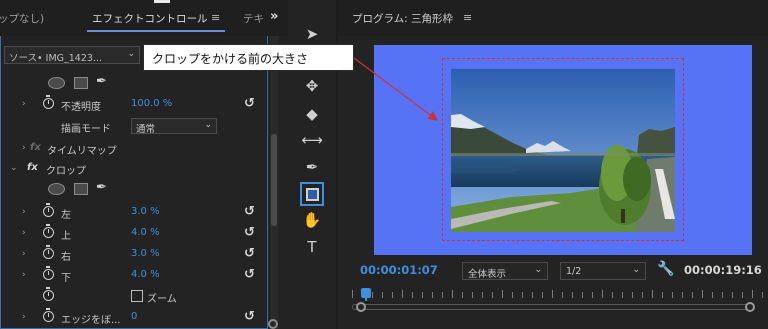 Image resolution: width=768 pixels, height=329 pixels. Describe the element at coordinates (312, 140) in the screenshot. I see `slip-tool-icon: ⟷` at that location.